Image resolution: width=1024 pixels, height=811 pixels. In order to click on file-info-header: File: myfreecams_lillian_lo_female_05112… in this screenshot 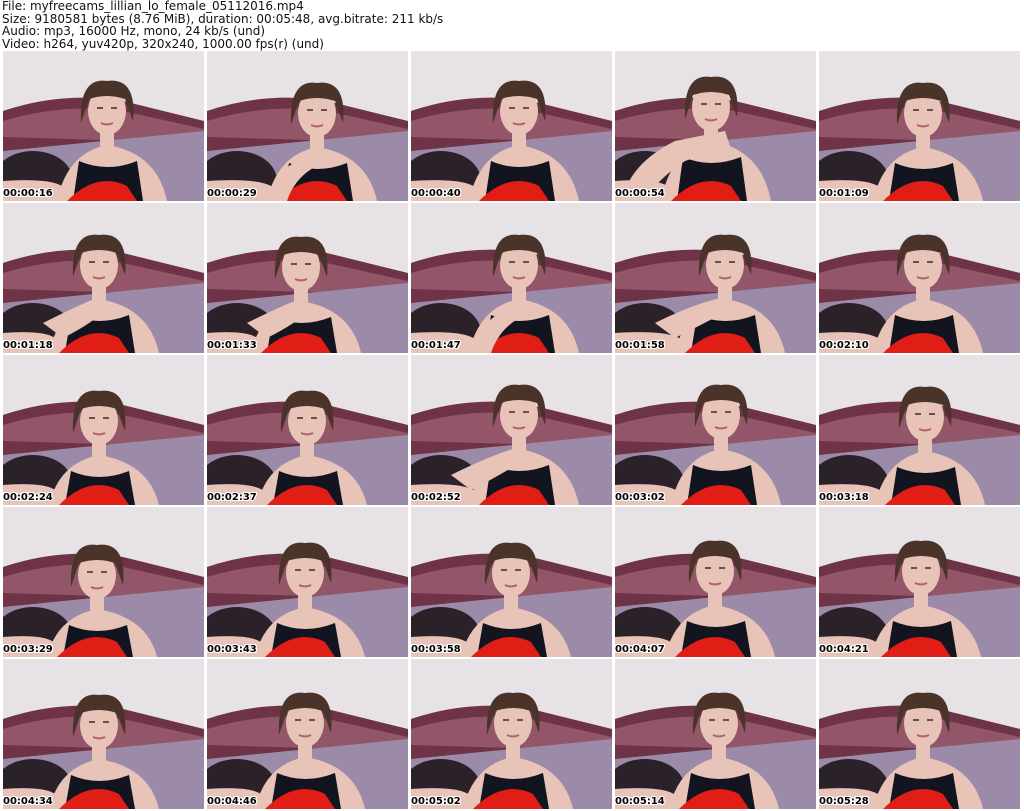, I will do `click(512, 25)`.